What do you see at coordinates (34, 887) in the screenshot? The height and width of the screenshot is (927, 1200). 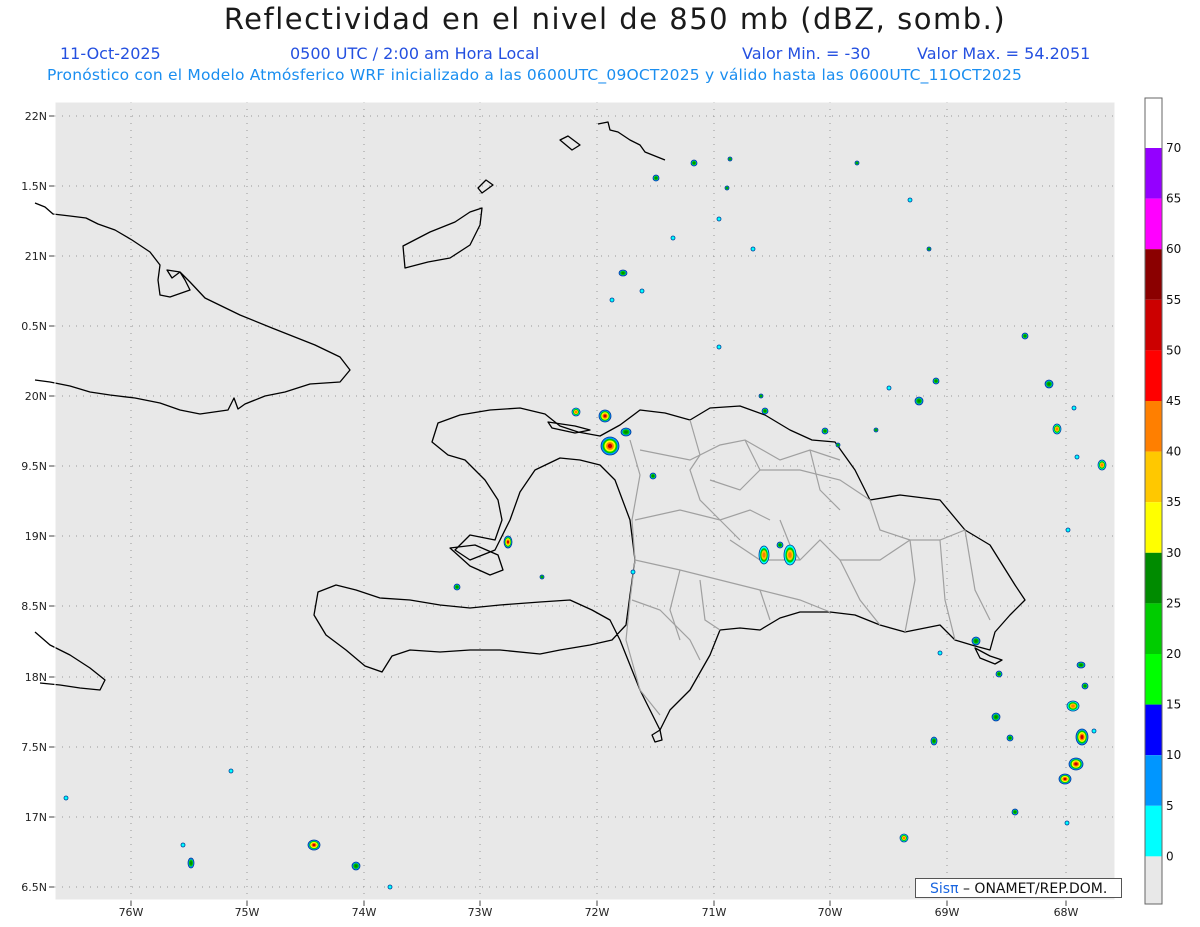 I see `lat-label: 6.5N` at bounding box center [34, 887].